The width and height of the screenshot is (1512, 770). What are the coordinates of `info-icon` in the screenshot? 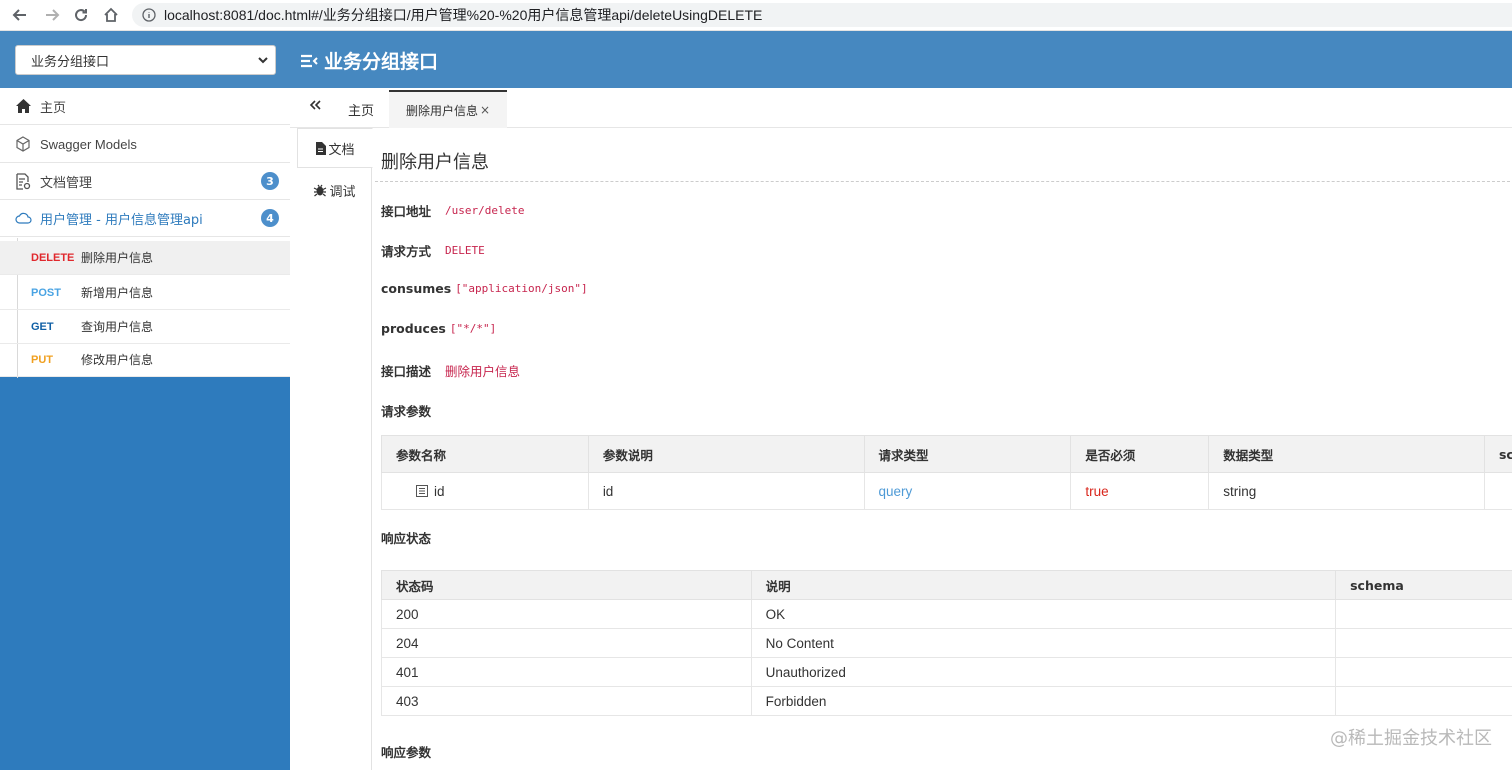 It's located at (149, 15).